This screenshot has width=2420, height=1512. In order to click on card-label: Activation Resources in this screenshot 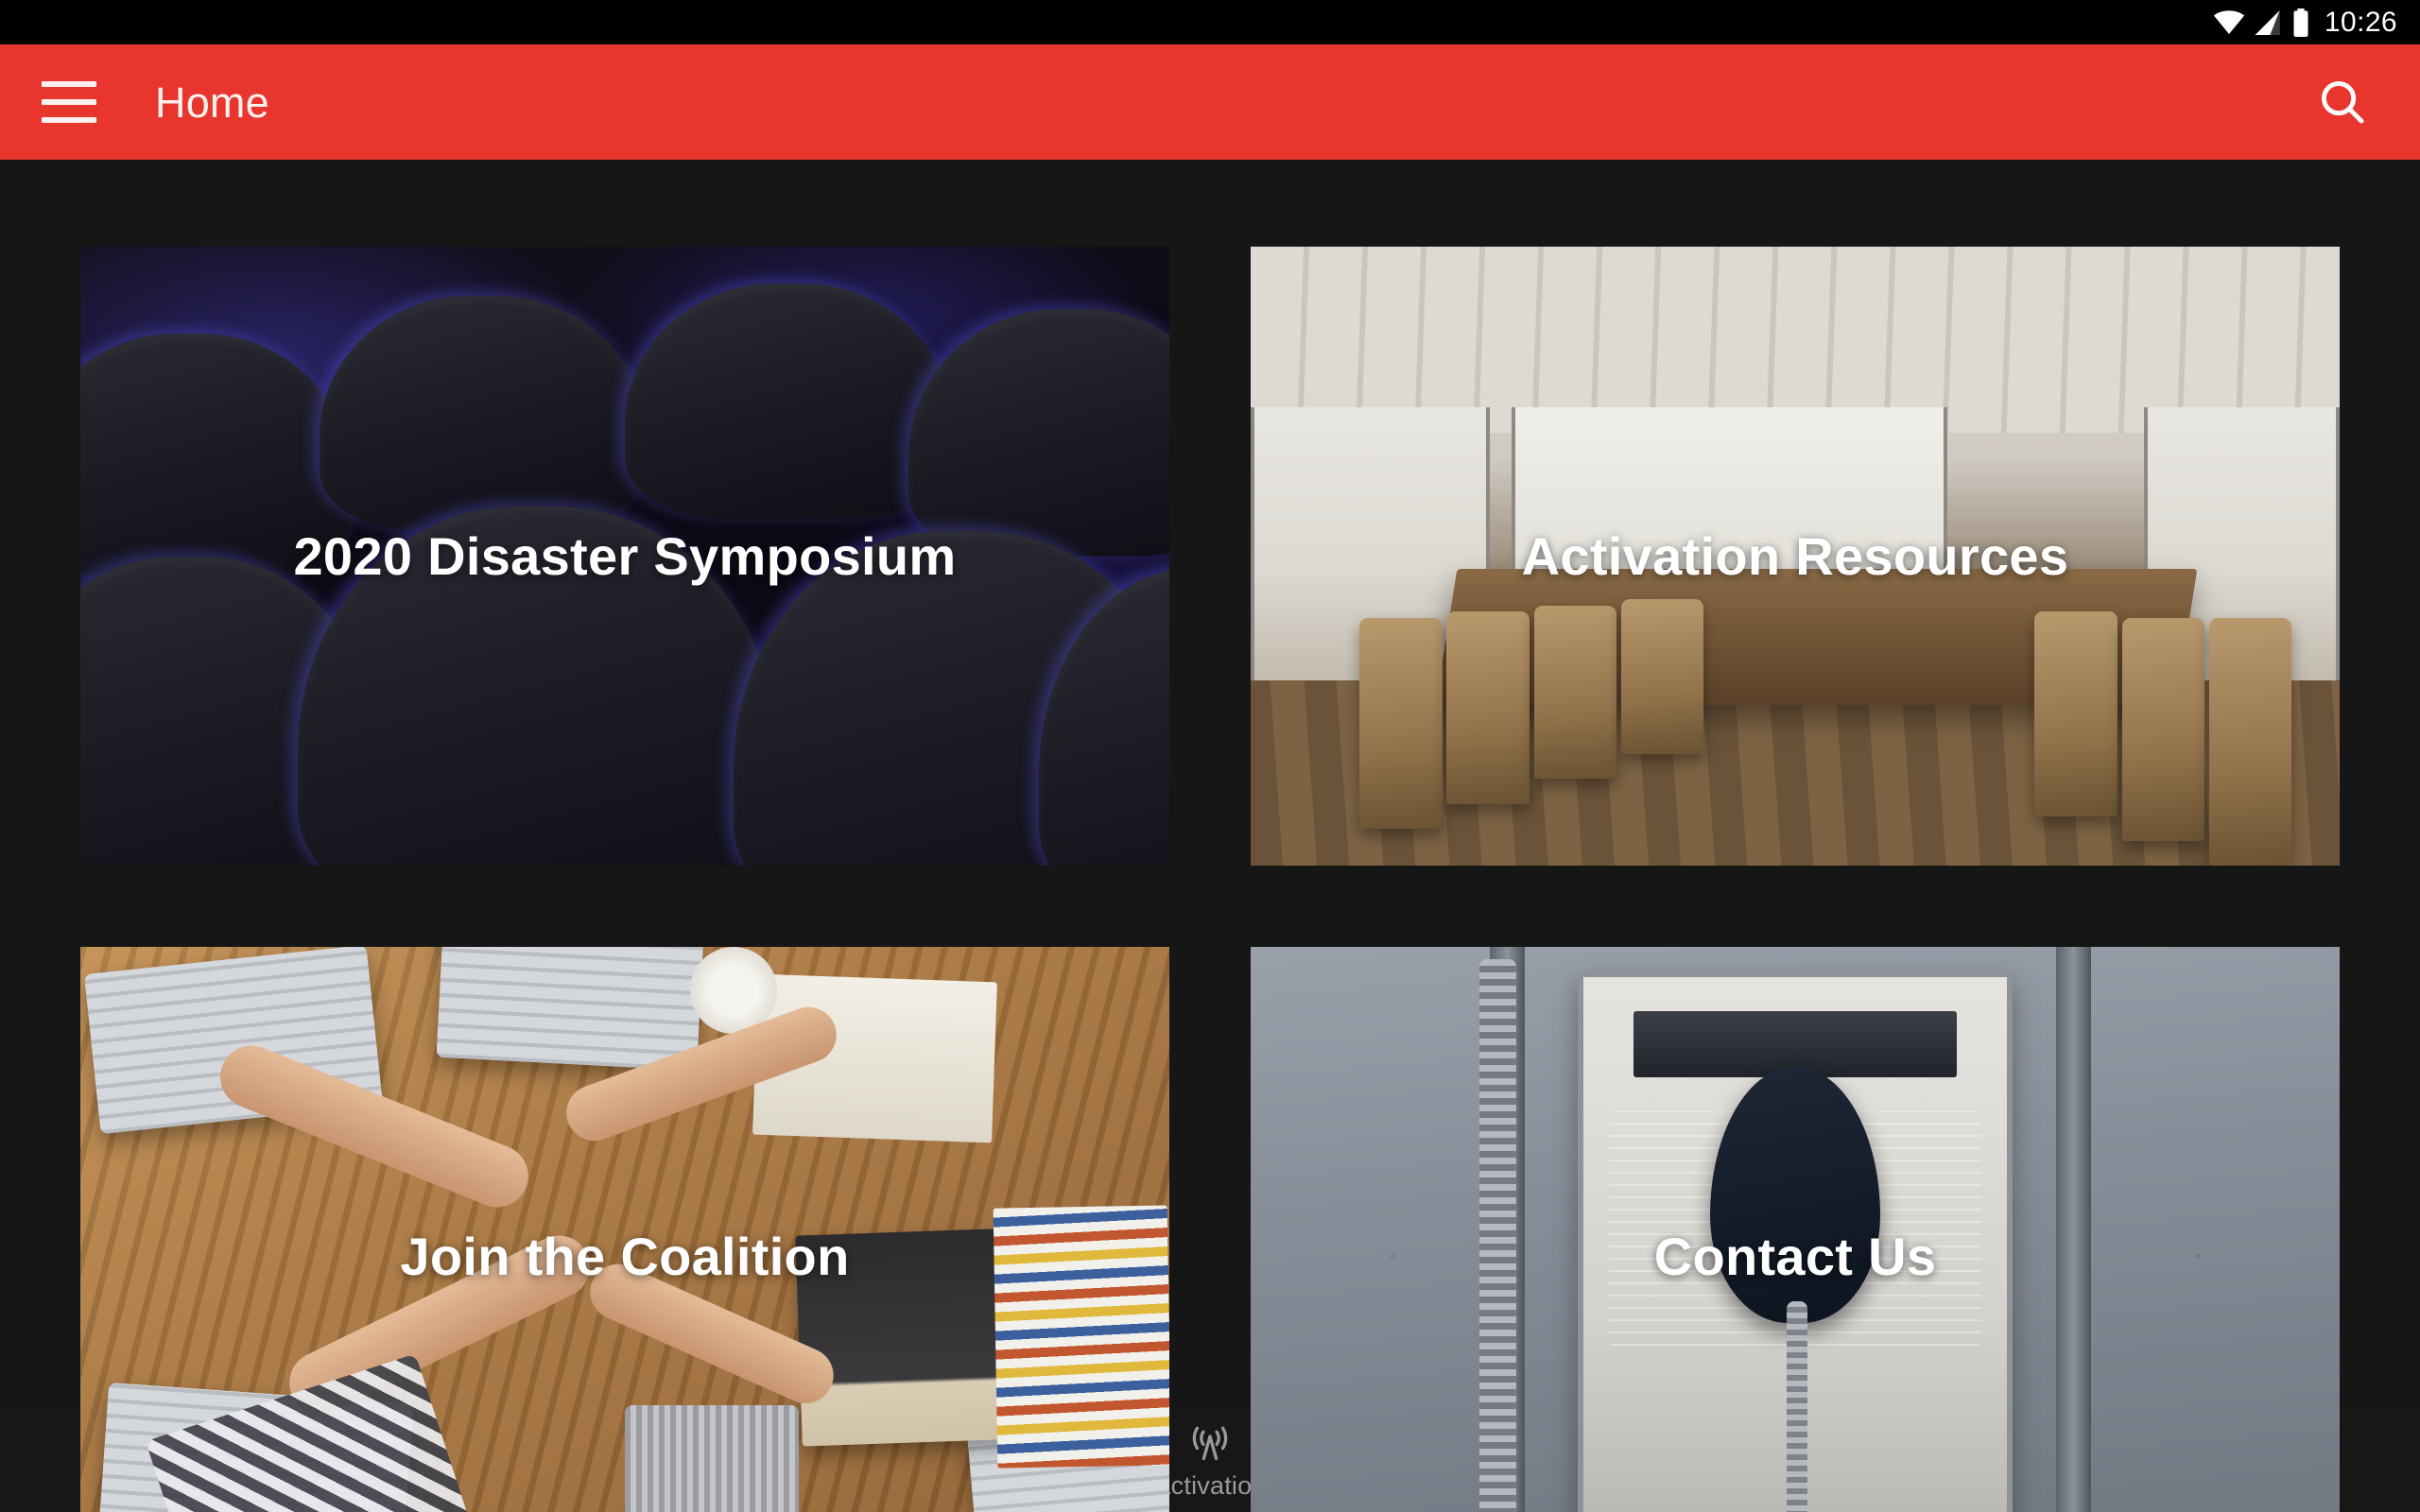, I will do `click(1795, 556)`.